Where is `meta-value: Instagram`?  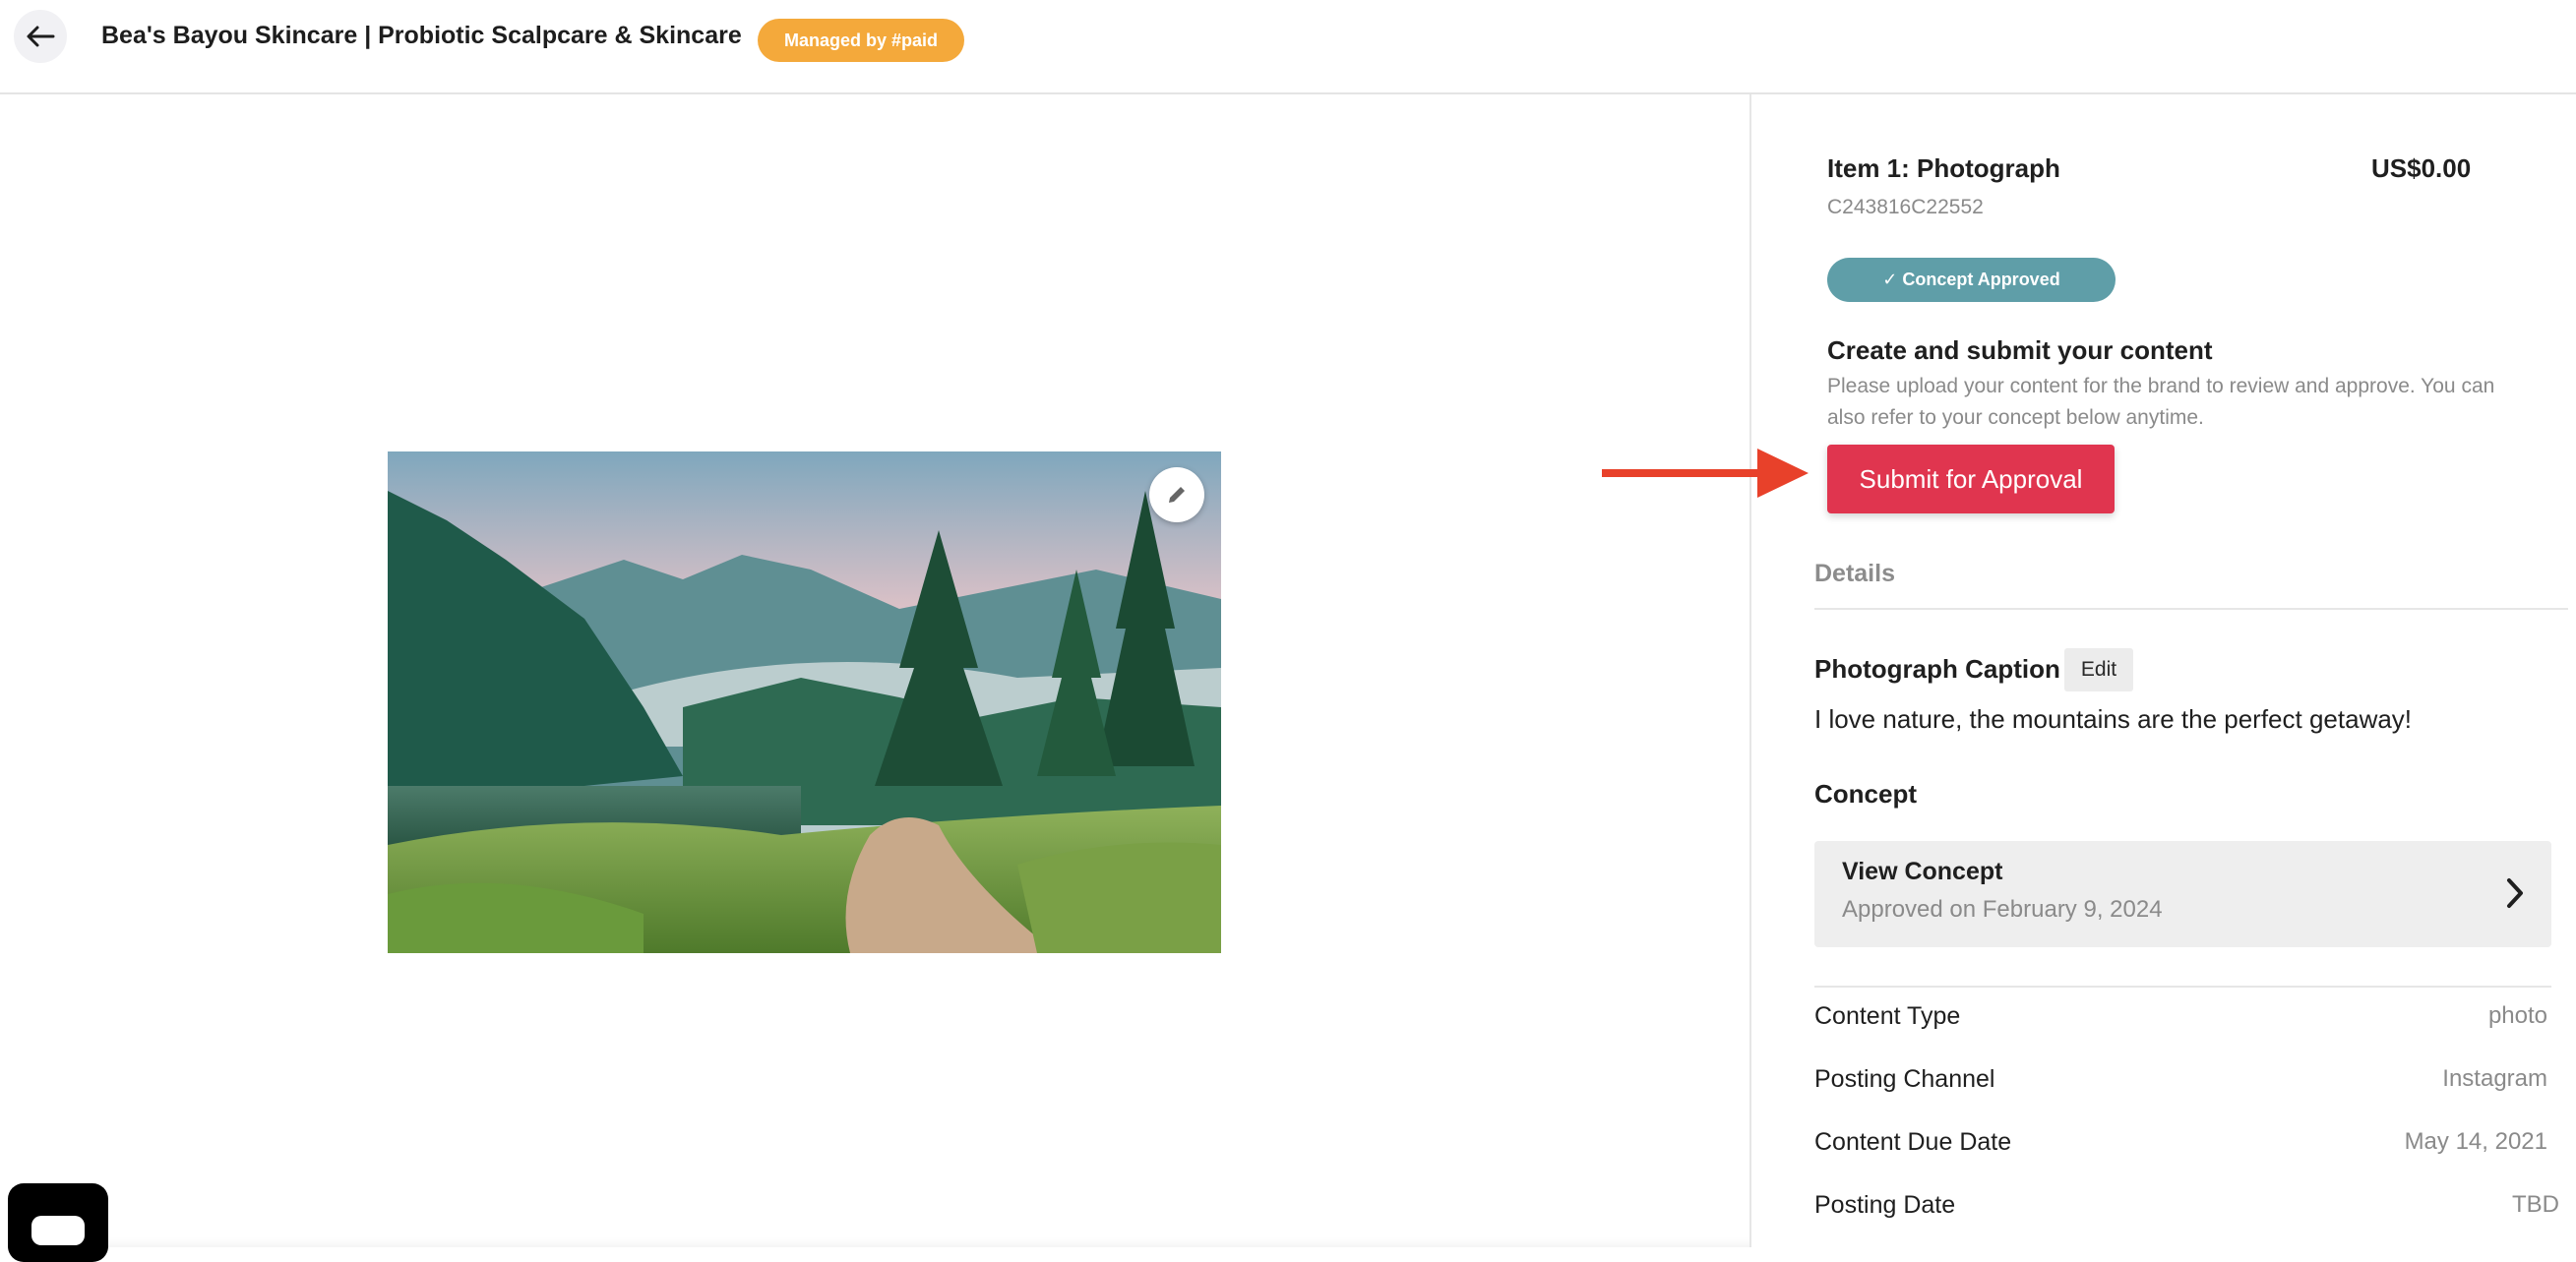
meta-value: Instagram is located at coordinates (2494, 1078).